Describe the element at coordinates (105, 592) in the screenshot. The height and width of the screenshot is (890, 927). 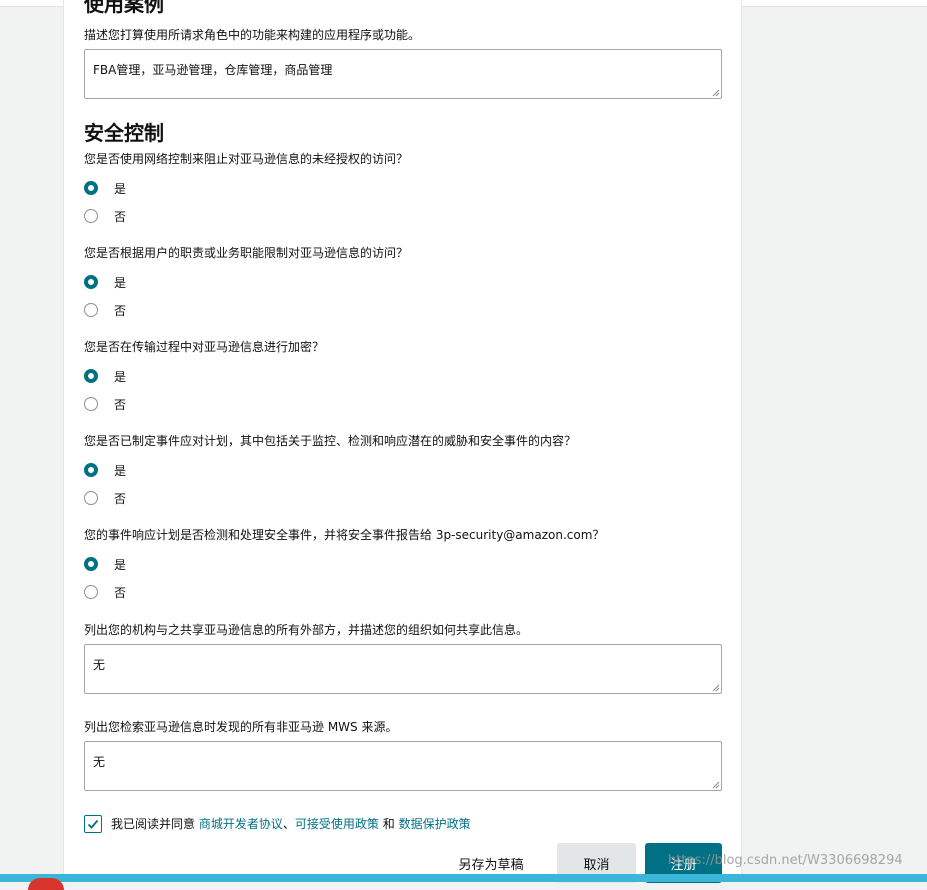
I see `q5-no-option: 否` at that location.